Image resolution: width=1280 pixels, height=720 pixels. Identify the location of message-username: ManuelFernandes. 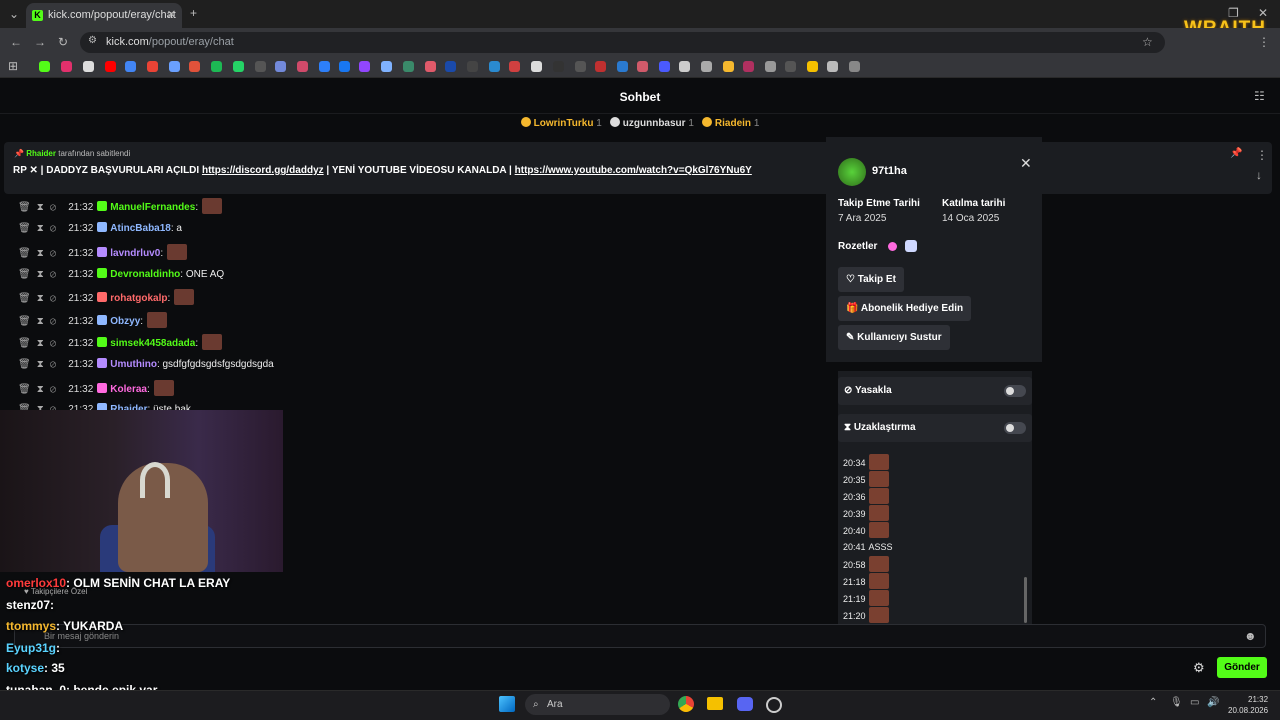
(152, 207).